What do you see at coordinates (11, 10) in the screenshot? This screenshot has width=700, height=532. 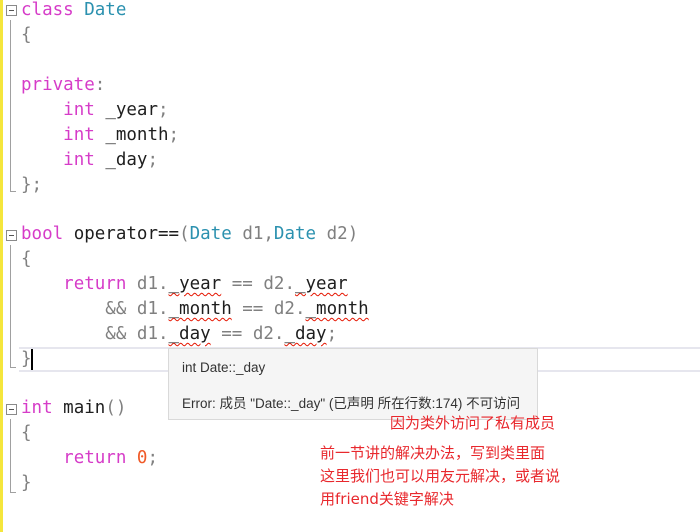 I see `collapse-class-icon` at bounding box center [11, 10].